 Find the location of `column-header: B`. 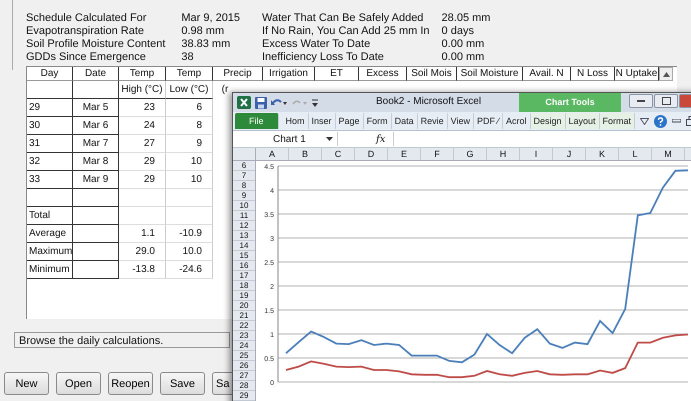

column-header: B is located at coordinates (305, 154).